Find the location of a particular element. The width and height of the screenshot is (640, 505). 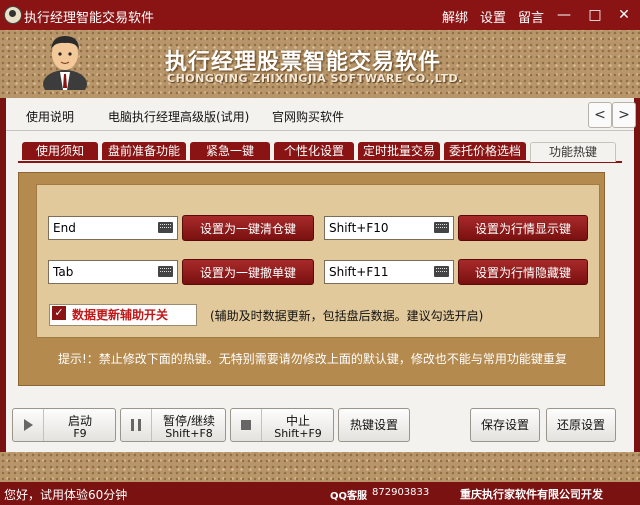

start-button: 启动 F9 is located at coordinates (64, 425).